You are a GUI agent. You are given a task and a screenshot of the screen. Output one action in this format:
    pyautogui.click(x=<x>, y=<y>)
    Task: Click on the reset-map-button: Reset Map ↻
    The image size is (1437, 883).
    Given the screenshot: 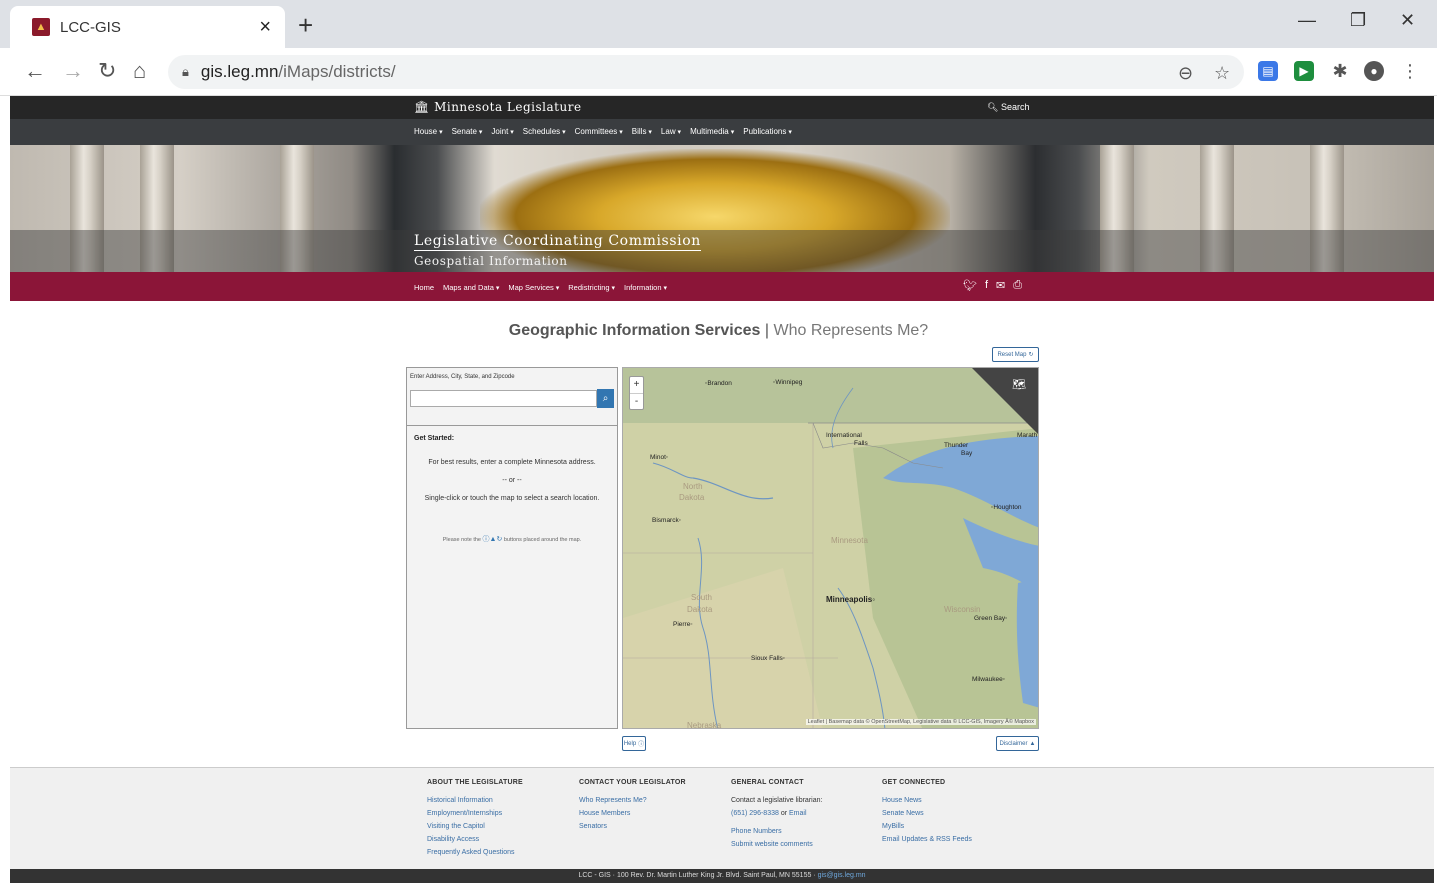 What is the action you would take?
    pyautogui.click(x=1015, y=354)
    